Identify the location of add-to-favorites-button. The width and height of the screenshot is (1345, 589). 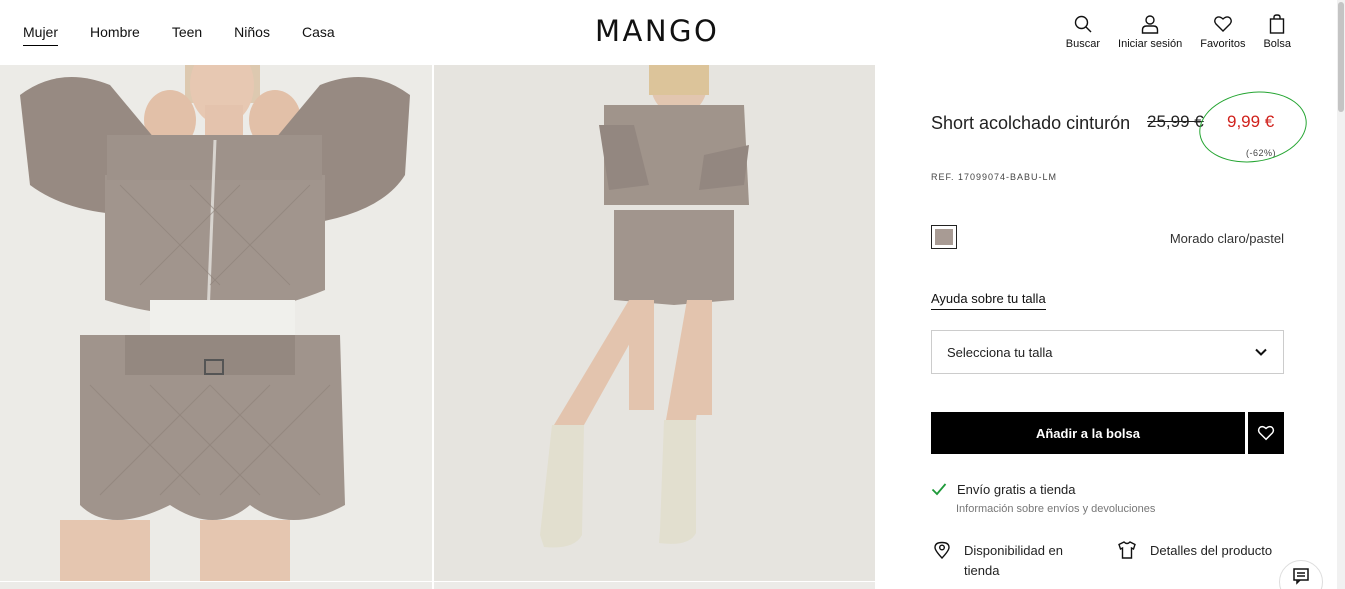
(1266, 433).